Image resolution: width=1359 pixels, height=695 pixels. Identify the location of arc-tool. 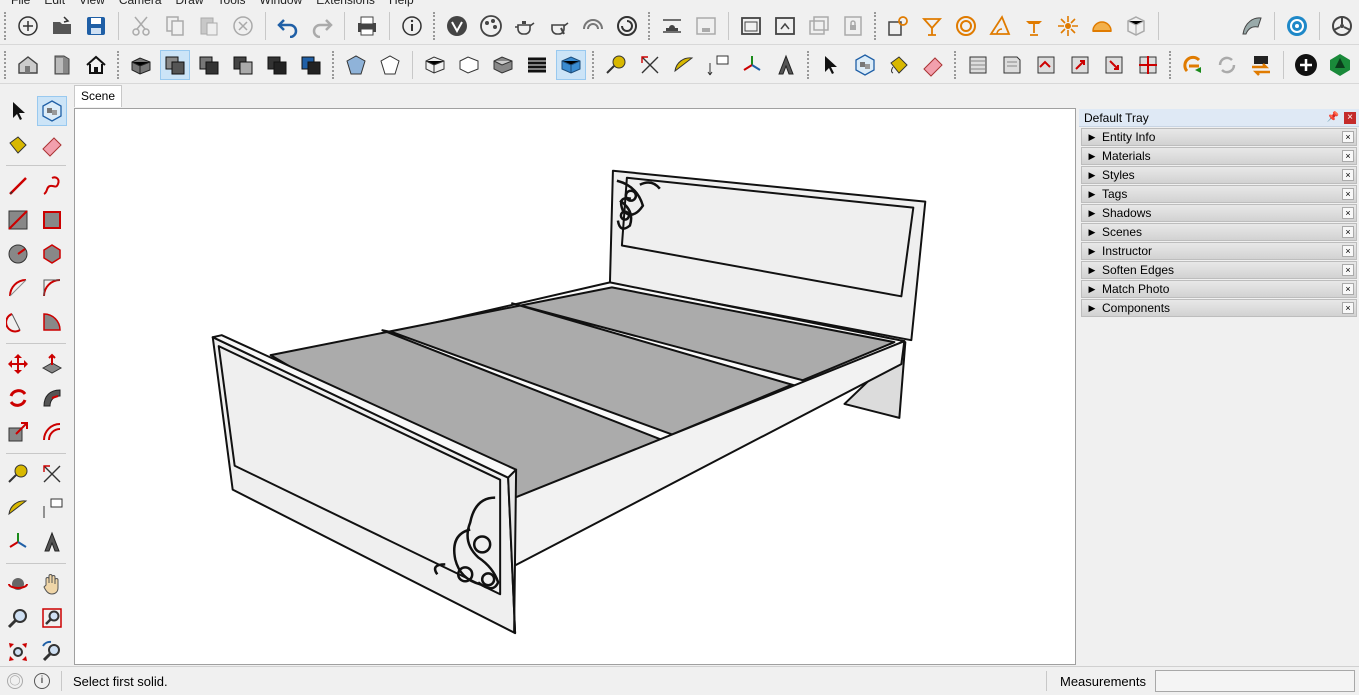
(18, 288).